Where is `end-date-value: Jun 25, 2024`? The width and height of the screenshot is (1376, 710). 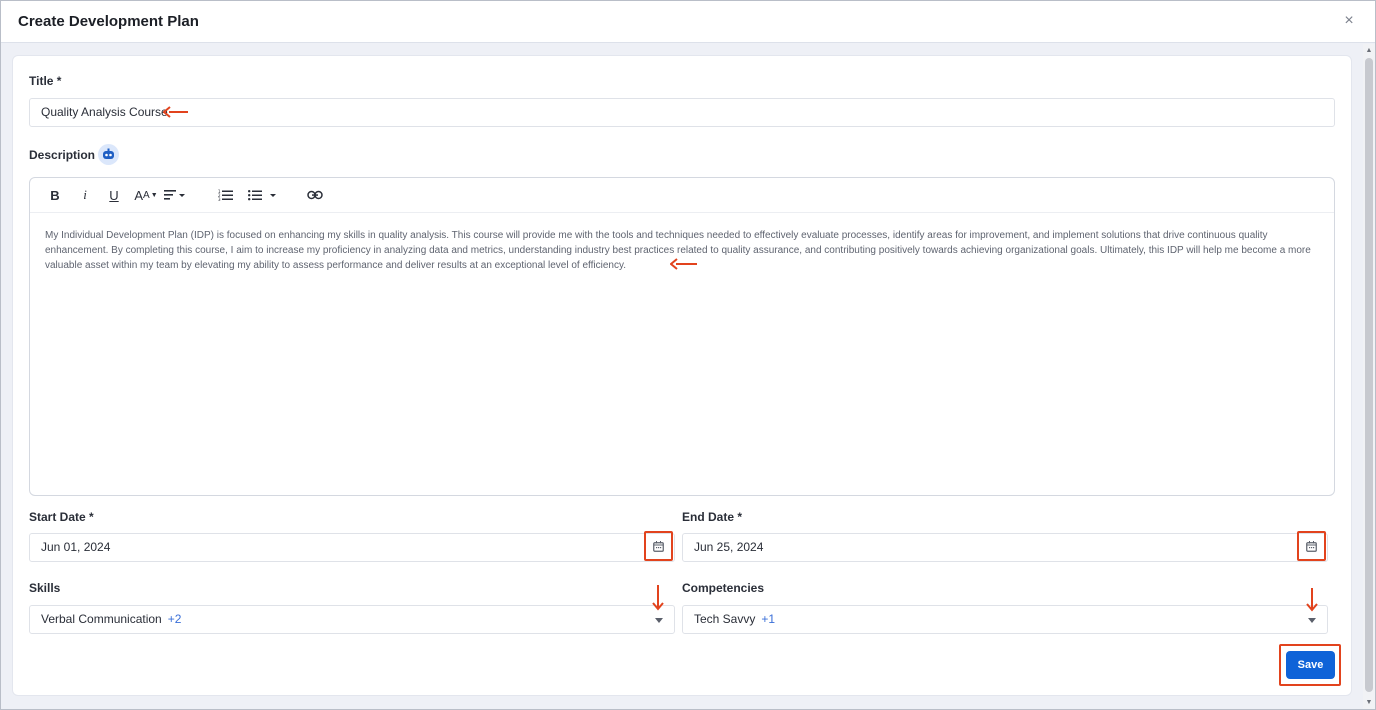 end-date-value: Jun 25, 2024 is located at coordinates (729, 547).